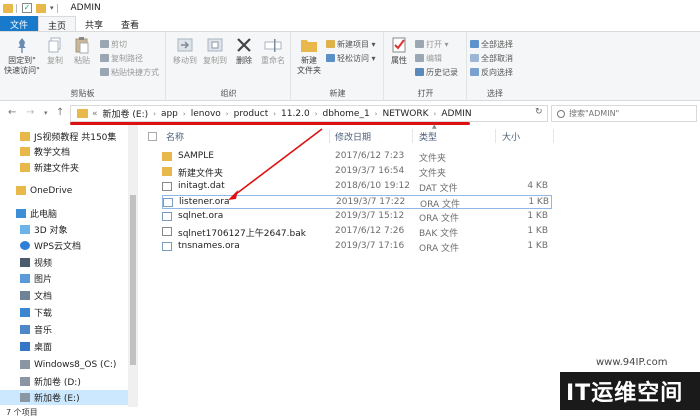 The image size is (700, 419). What do you see at coordinates (175, 136) in the screenshot?
I see `column-header-name: 名称` at bounding box center [175, 136].